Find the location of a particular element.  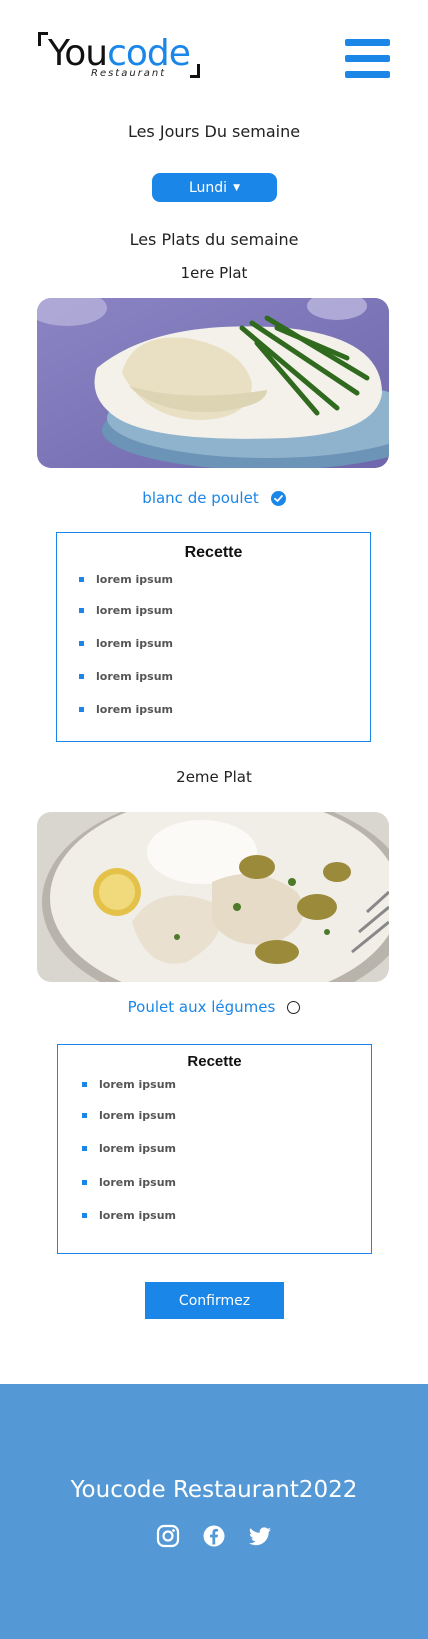

dishes-title: Les Plats du semaine is located at coordinates (214, 239).